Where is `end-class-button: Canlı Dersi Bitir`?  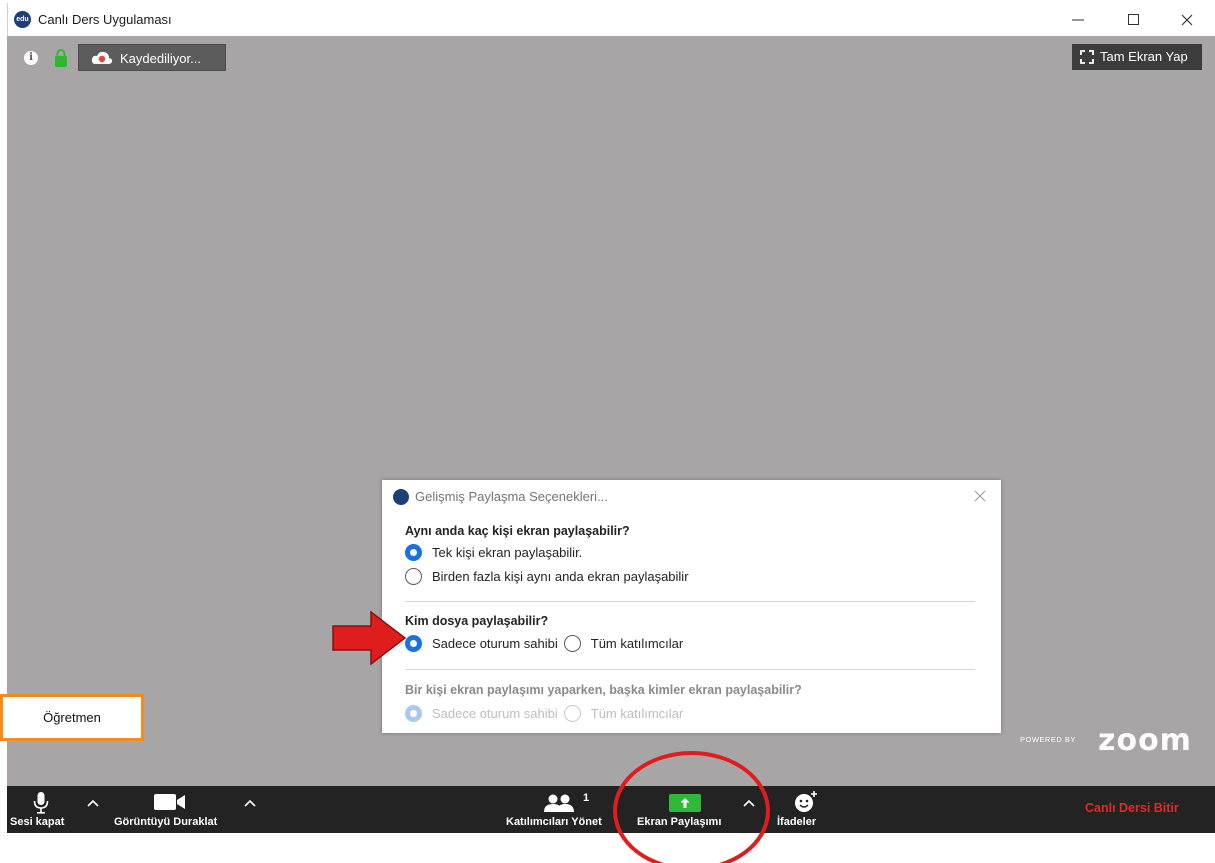 end-class-button: Canlı Dersi Bitir is located at coordinates (1132, 808).